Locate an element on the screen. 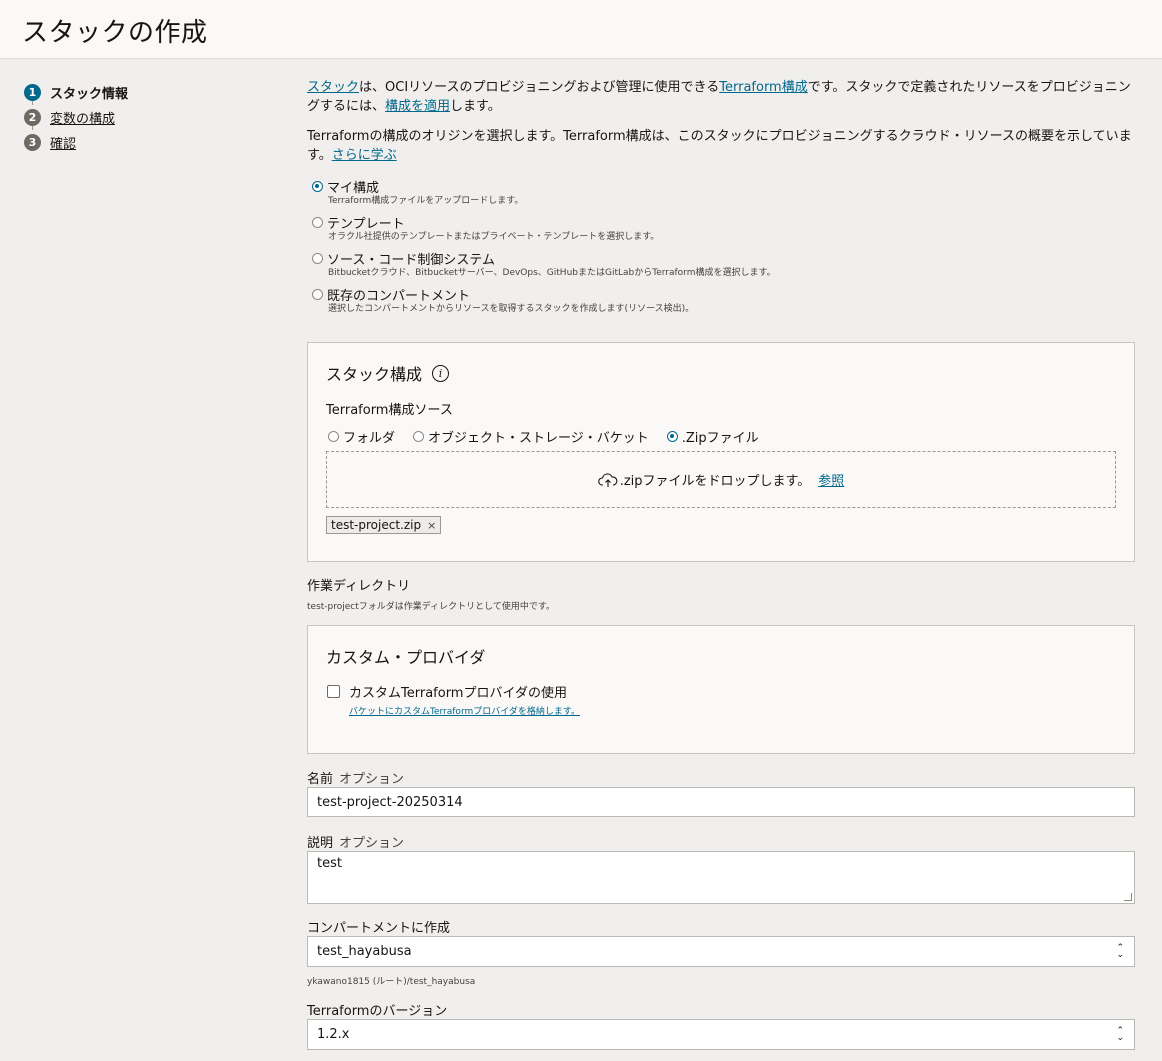 The image size is (1162, 1061). apply-config-link: 構成を適用 is located at coordinates (417, 106).